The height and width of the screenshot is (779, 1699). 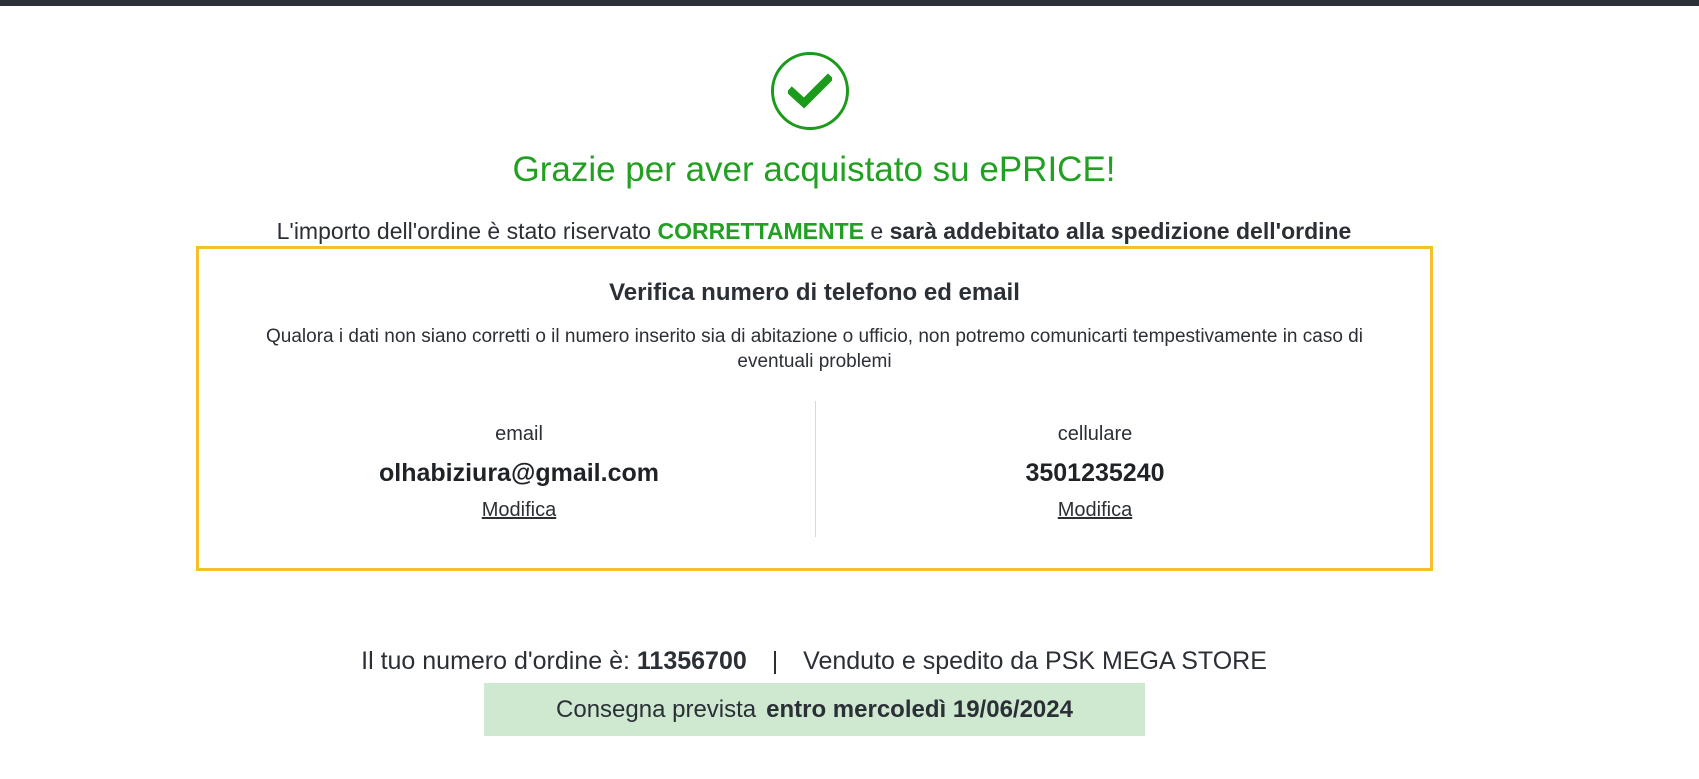 I want to click on phone-column: cellulare 3501235240 Modifica, so click(x=1095, y=472).